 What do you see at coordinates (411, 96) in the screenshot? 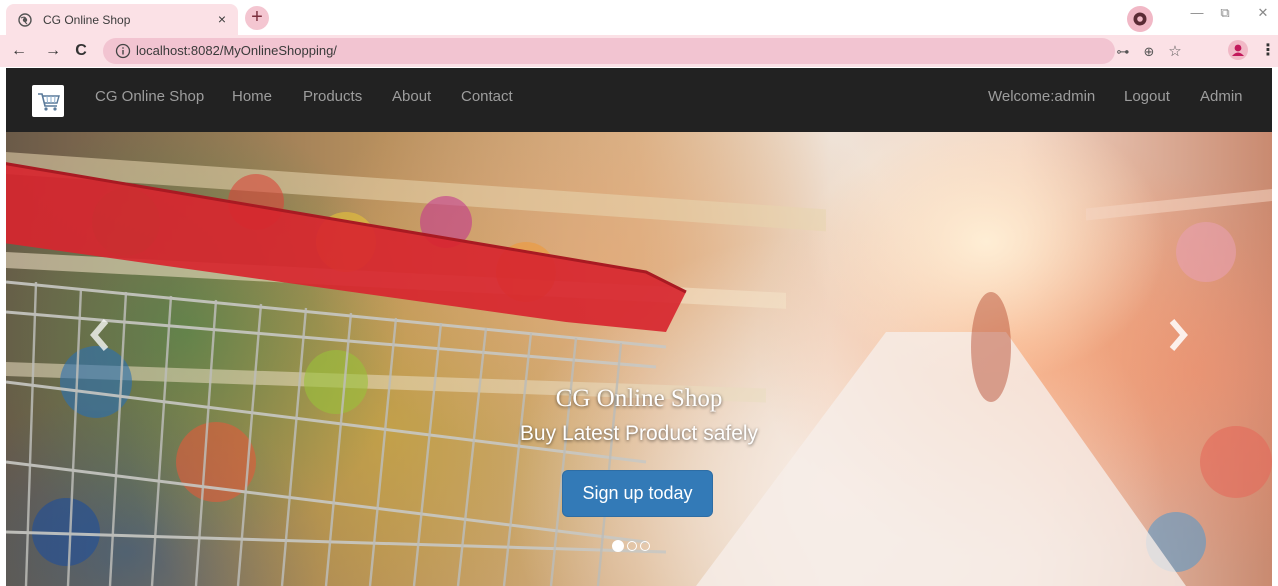
I see `nav-link-about: About` at bounding box center [411, 96].